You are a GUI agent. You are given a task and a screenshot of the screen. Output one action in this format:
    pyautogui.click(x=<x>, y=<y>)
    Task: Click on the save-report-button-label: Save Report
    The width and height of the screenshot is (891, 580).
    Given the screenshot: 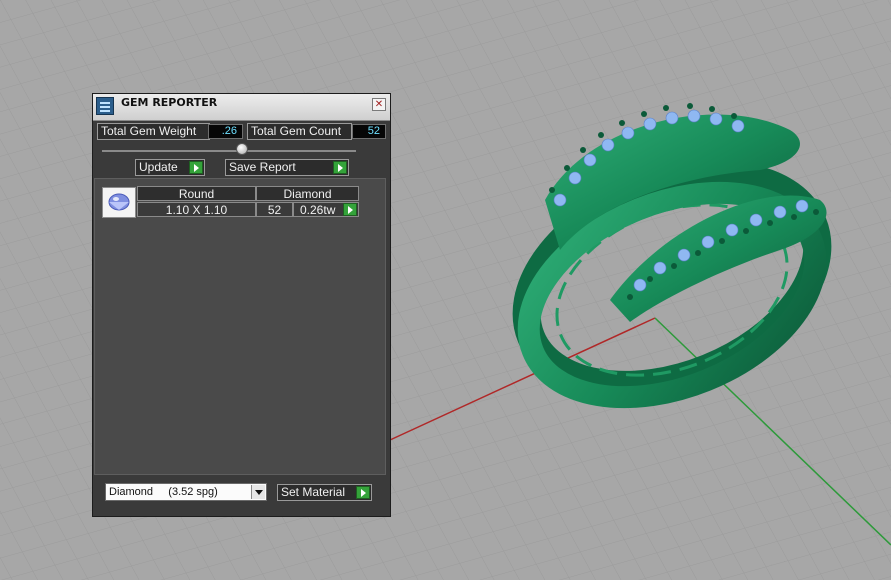 What is the action you would take?
    pyautogui.click(x=262, y=167)
    